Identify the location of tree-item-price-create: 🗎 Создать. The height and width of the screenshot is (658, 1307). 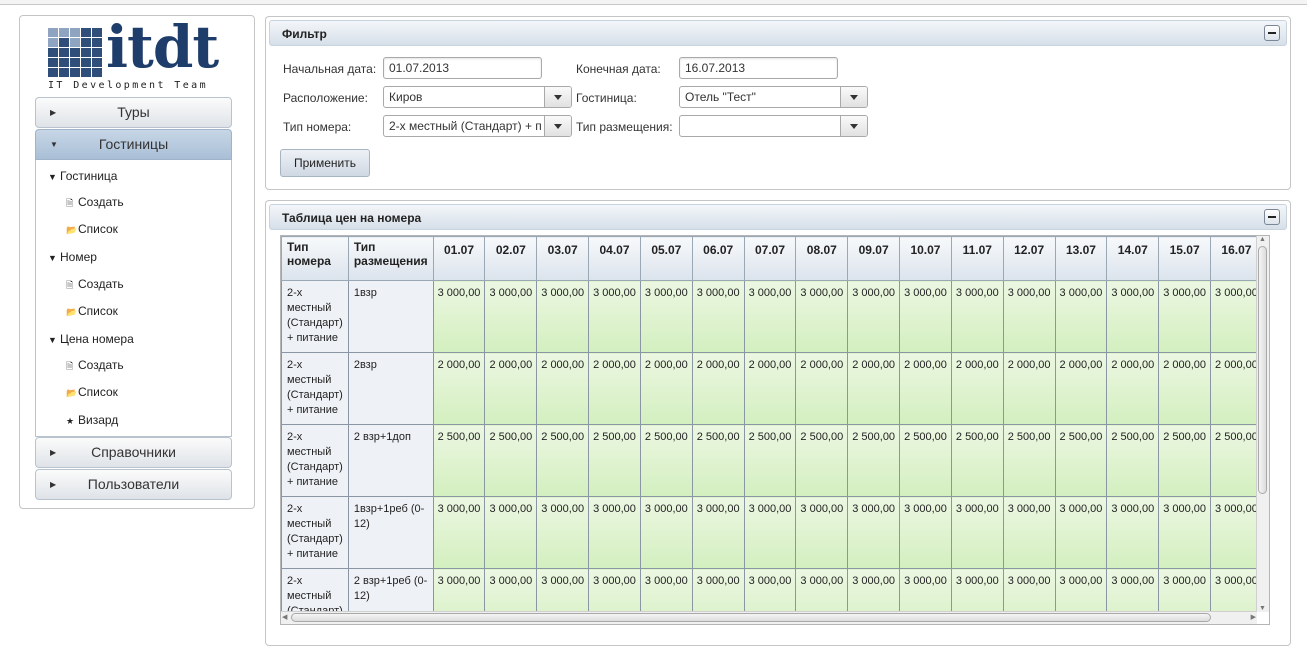
(95, 366).